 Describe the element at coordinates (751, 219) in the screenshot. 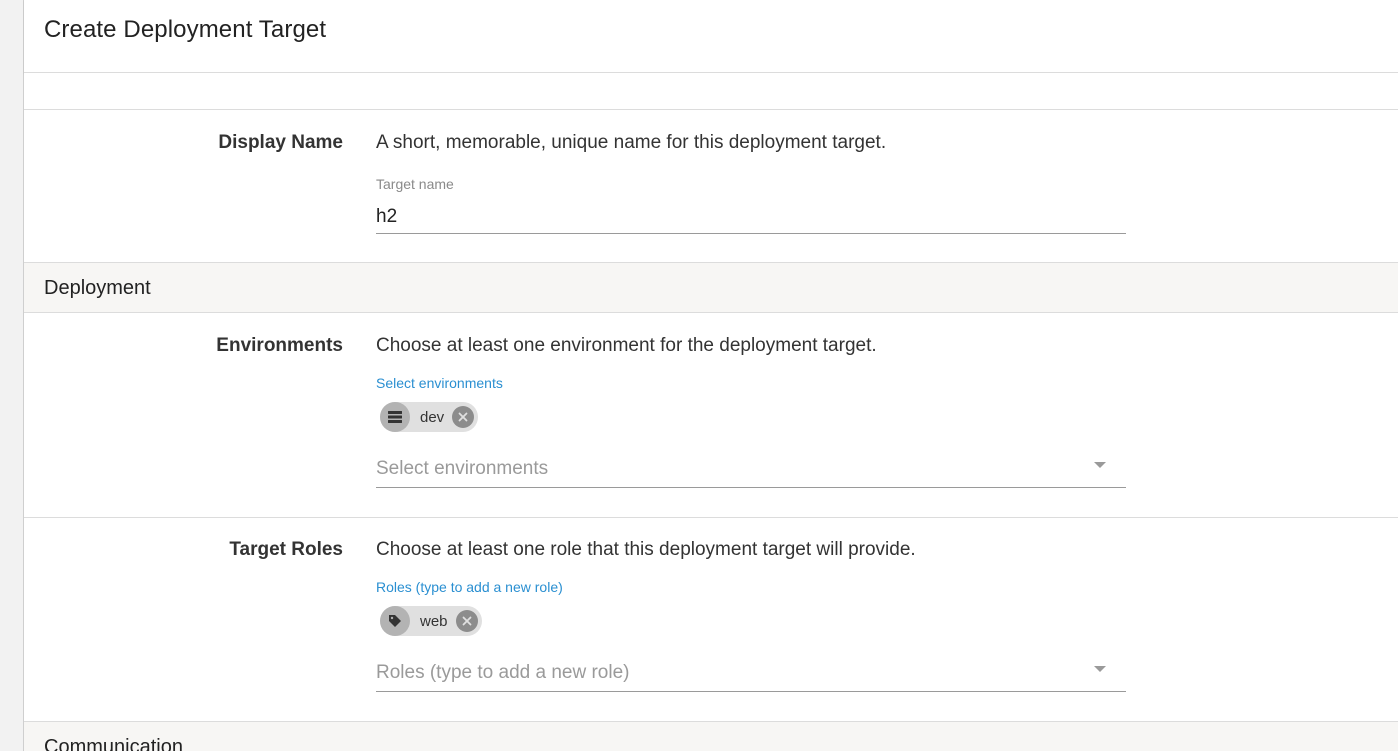

I see `target-name-input: h2` at that location.